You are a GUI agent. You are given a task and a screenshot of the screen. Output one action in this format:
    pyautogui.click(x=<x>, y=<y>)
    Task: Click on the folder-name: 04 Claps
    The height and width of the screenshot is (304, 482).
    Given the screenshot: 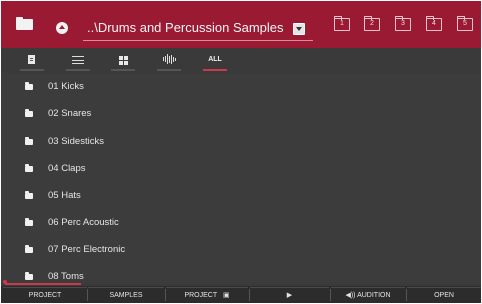 What is the action you would take?
    pyautogui.click(x=67, y=168)
    